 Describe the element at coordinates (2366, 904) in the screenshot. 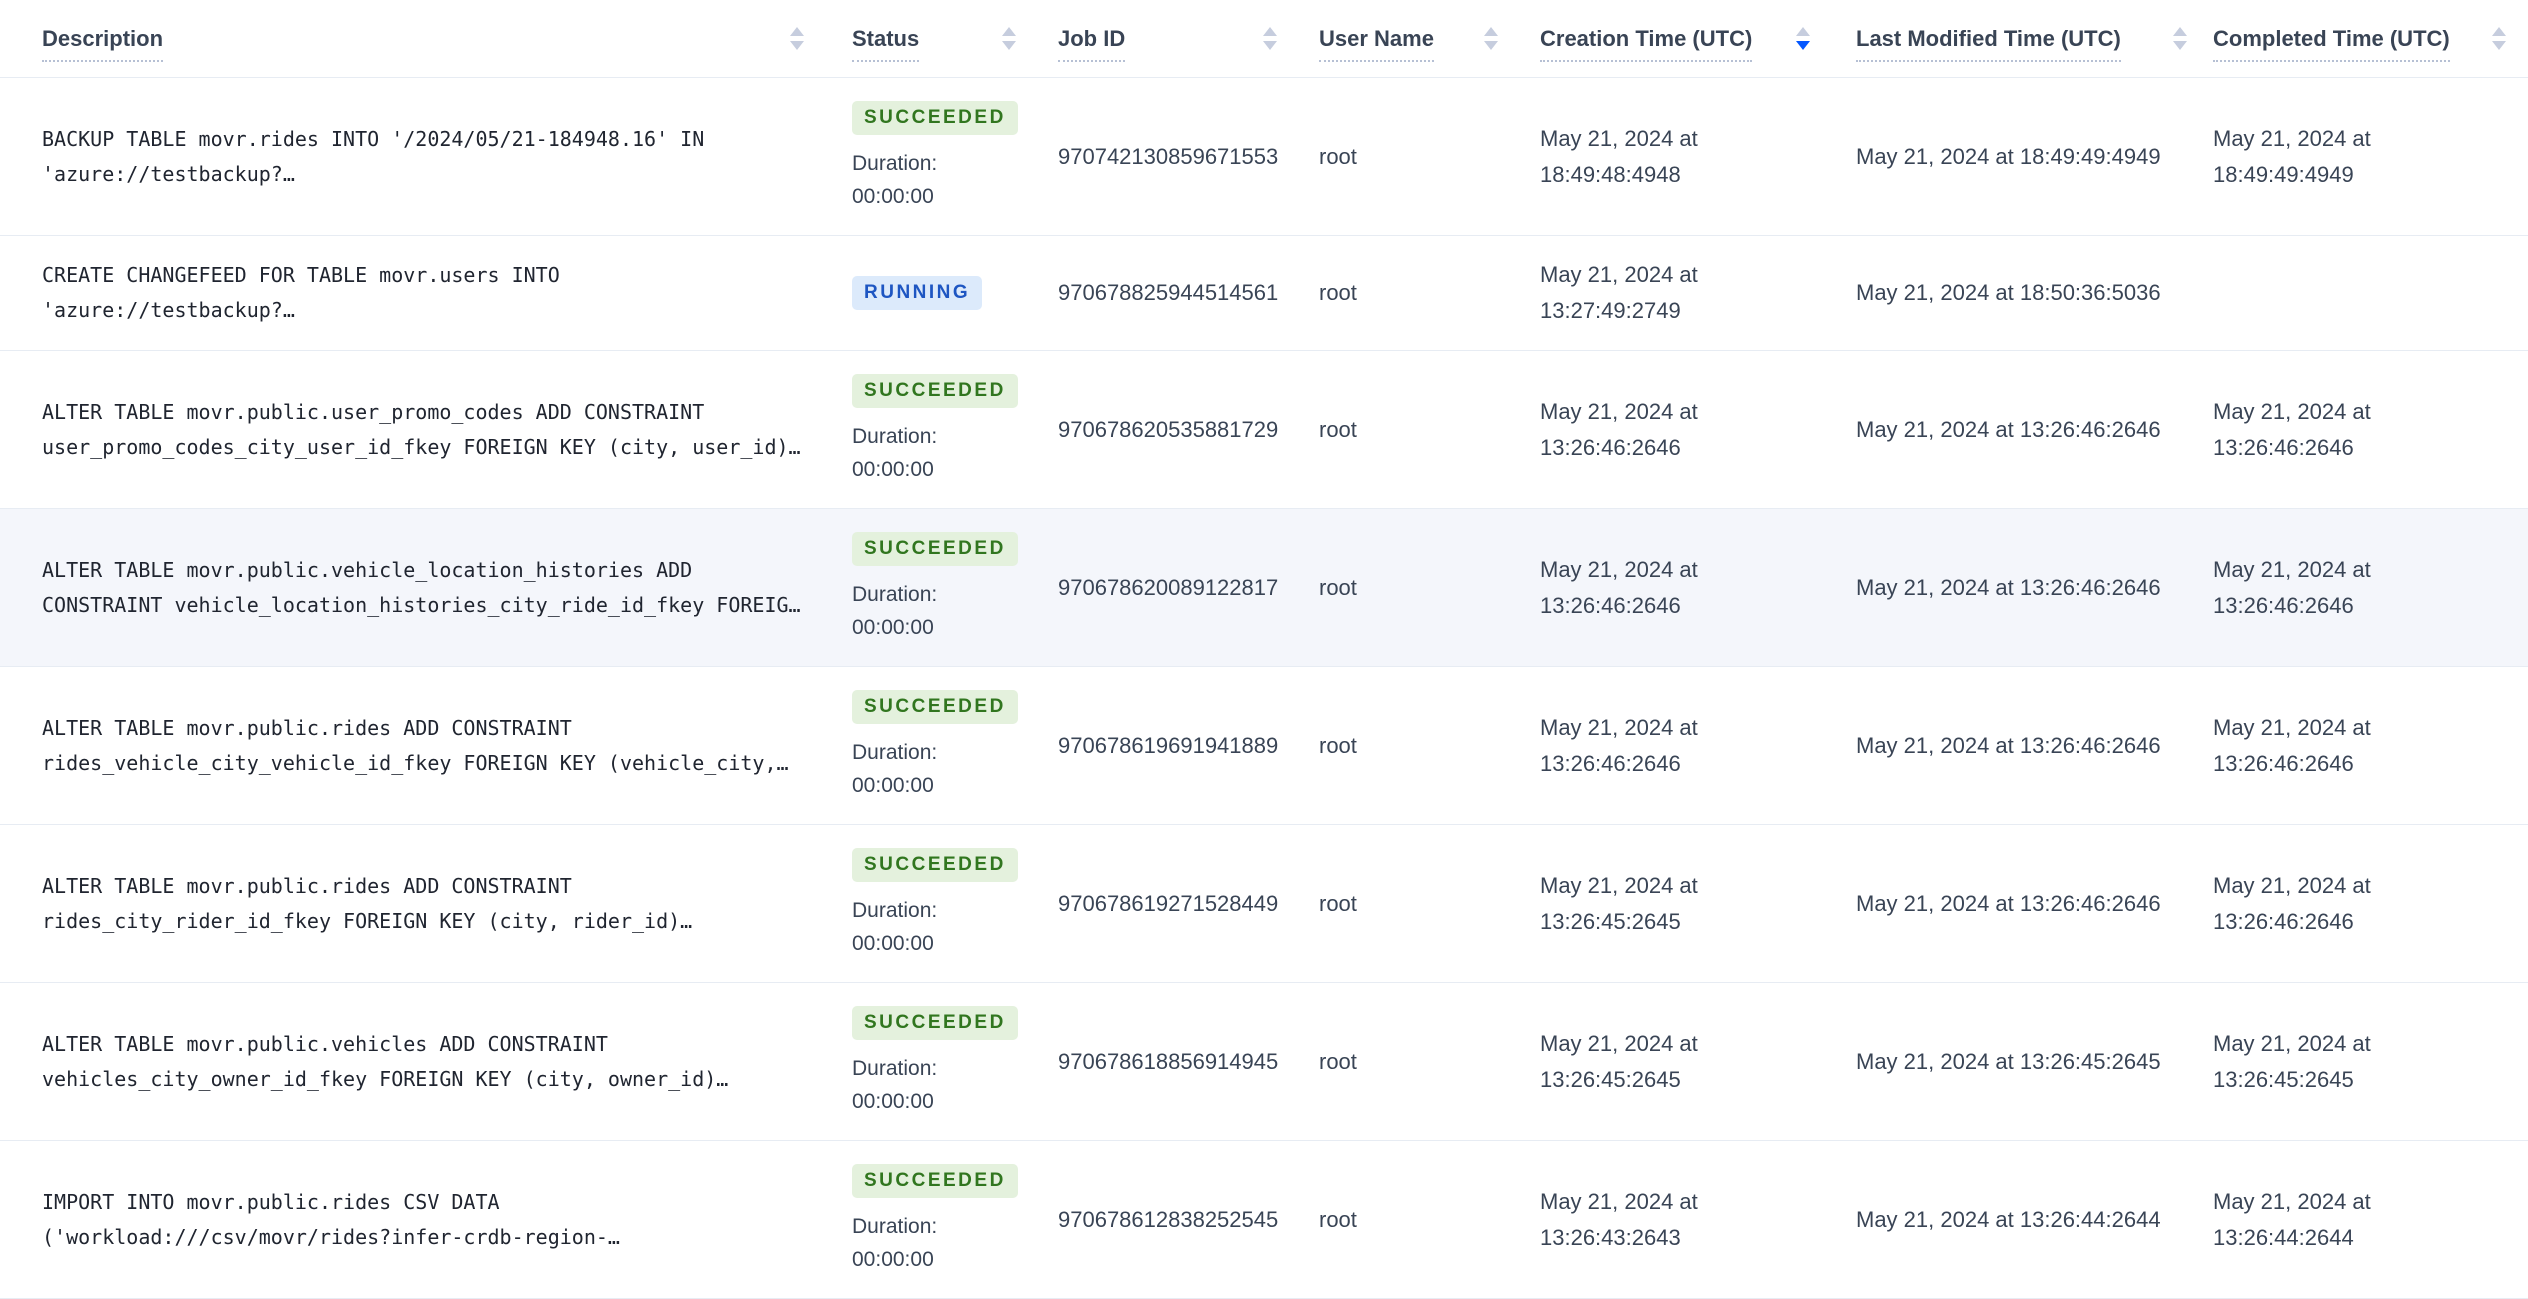

I see `completed-time-cell: May 21, 2024 at 13:26:46:2646` at that location.